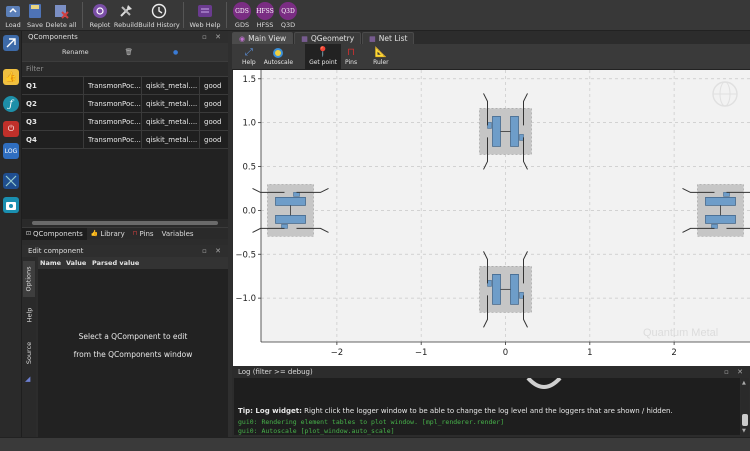 The image size is (750, 451). I want to click on edit-message-line1: Select a QComponent to edit, so click(133, 336).